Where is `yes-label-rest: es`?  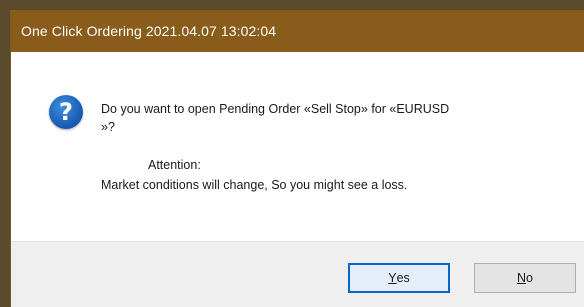
yes-label-rest: es is located at coordinates (403, 278).